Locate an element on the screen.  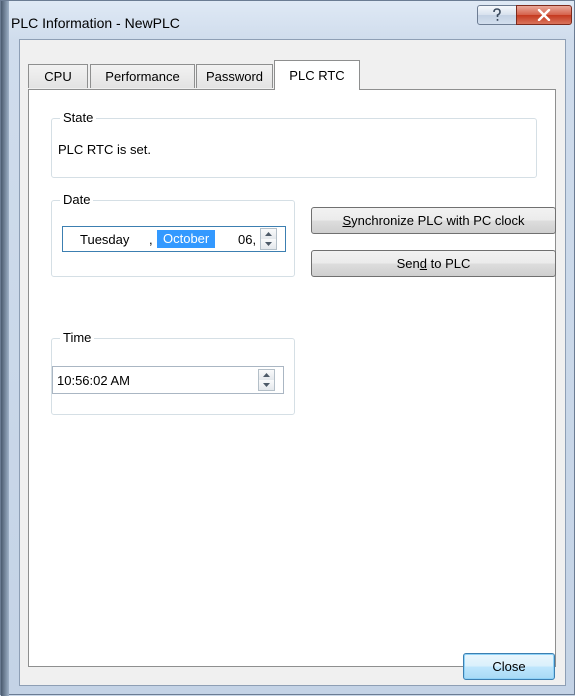
date-group-label: Date is located at coordinates (77, 199).